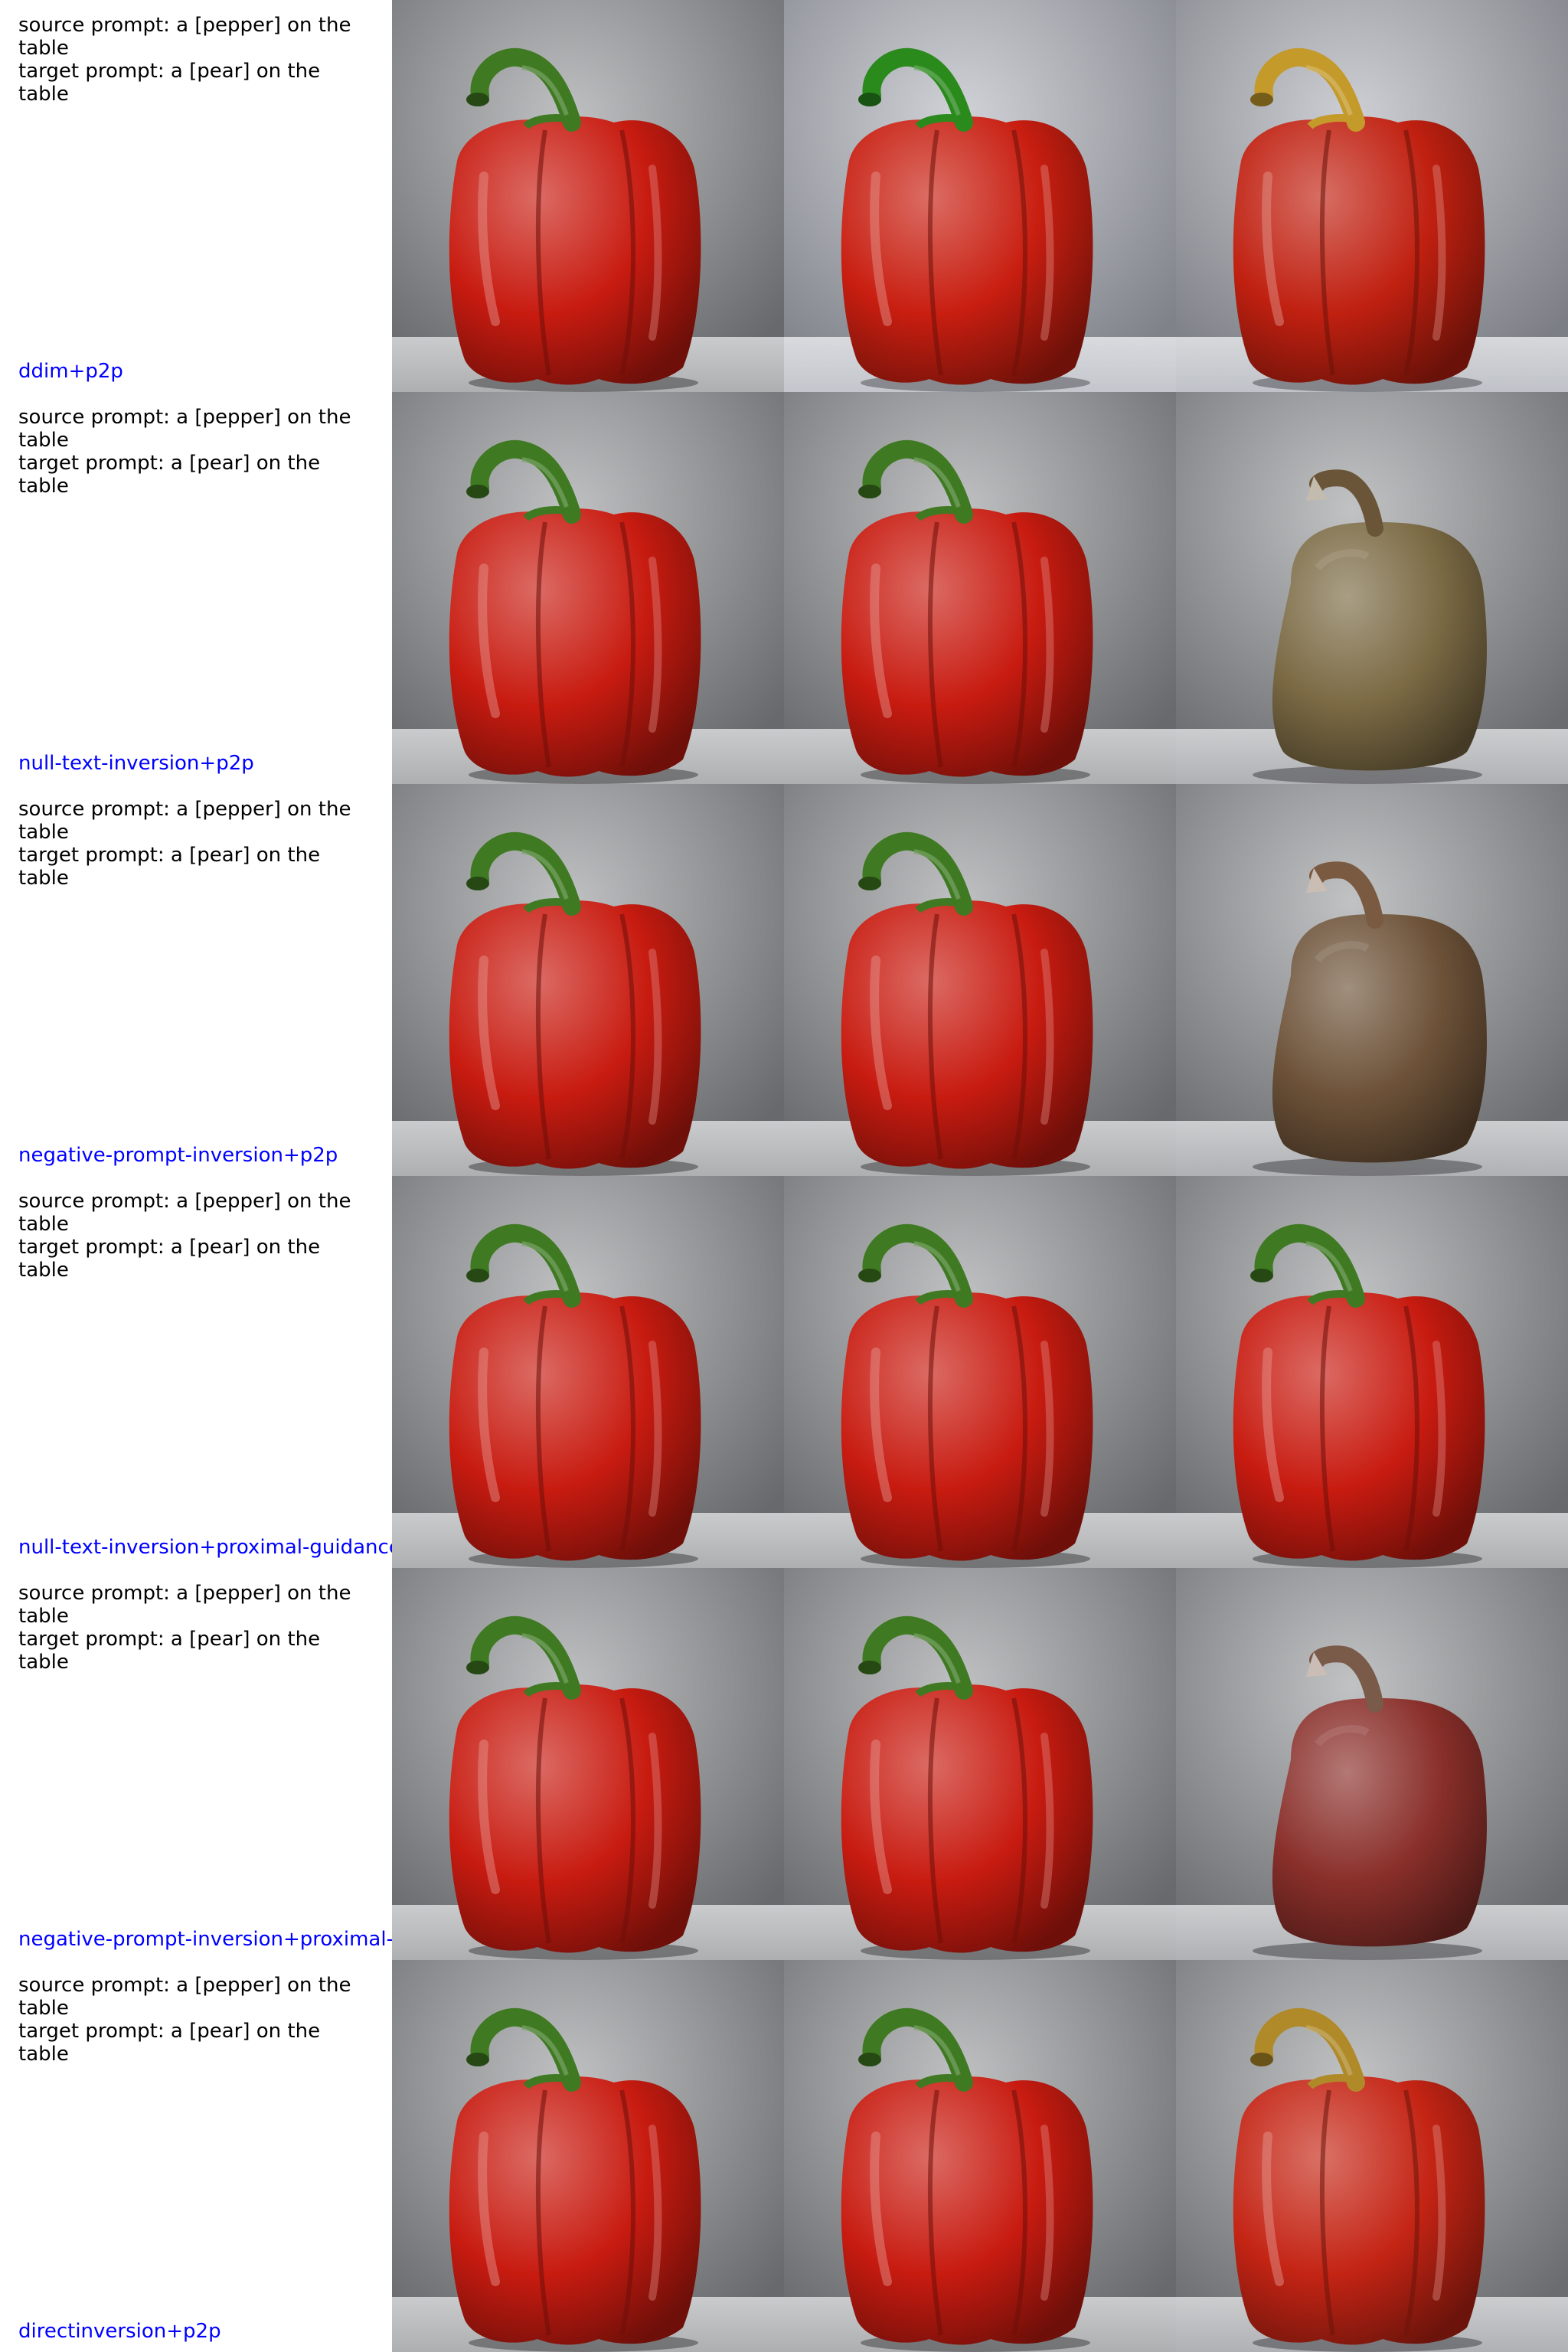 The height and width of the screenshot is (2352, 1568). Describe the element at coordinates (136, 763) in the screenshot. I see `method-name: null-text-inversion+p2p` at that location.